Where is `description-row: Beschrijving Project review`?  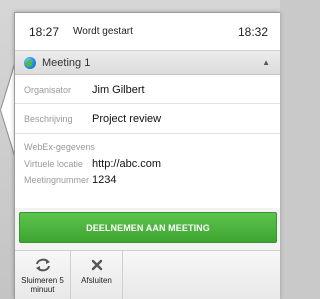
description-row: Beschrijving Project review is located at coordinates (147, 119).